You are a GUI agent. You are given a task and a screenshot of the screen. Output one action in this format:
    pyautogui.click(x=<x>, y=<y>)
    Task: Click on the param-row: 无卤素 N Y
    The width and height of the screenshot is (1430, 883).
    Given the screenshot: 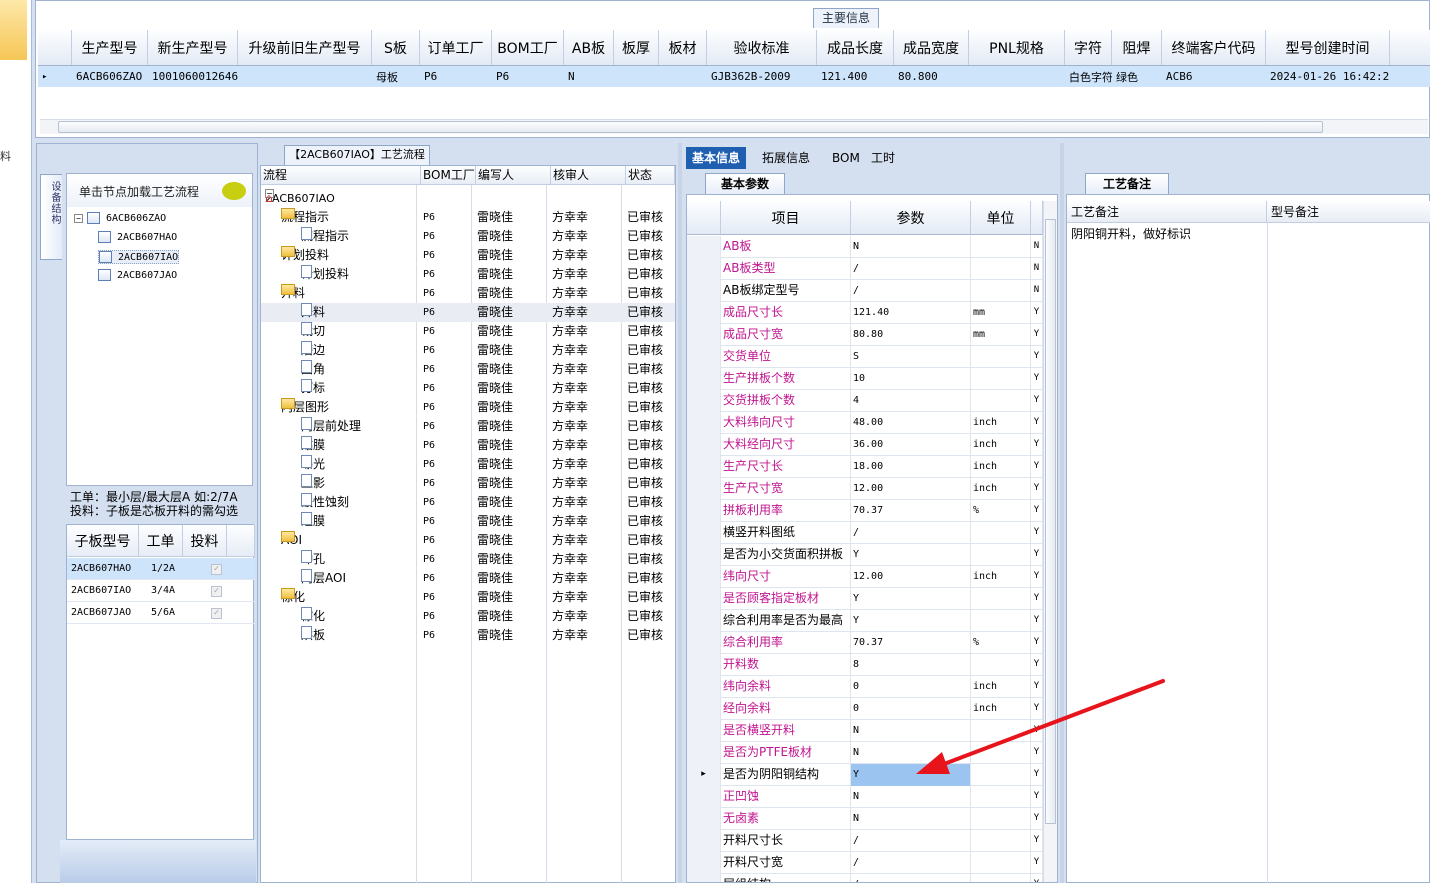 What is the action you would take?
    pyautogui.click(x=865, y=819)
    